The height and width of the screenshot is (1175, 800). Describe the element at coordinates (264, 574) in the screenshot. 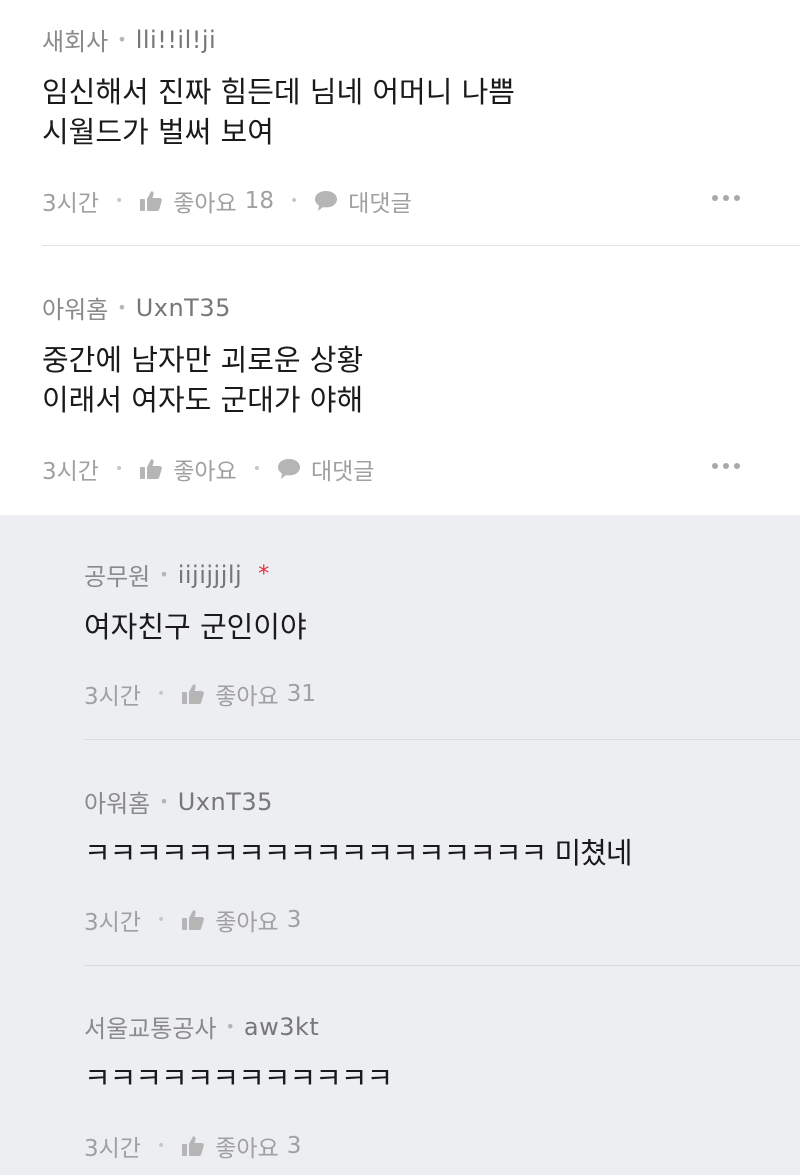

I see `new-reply-marker: *` at that location.